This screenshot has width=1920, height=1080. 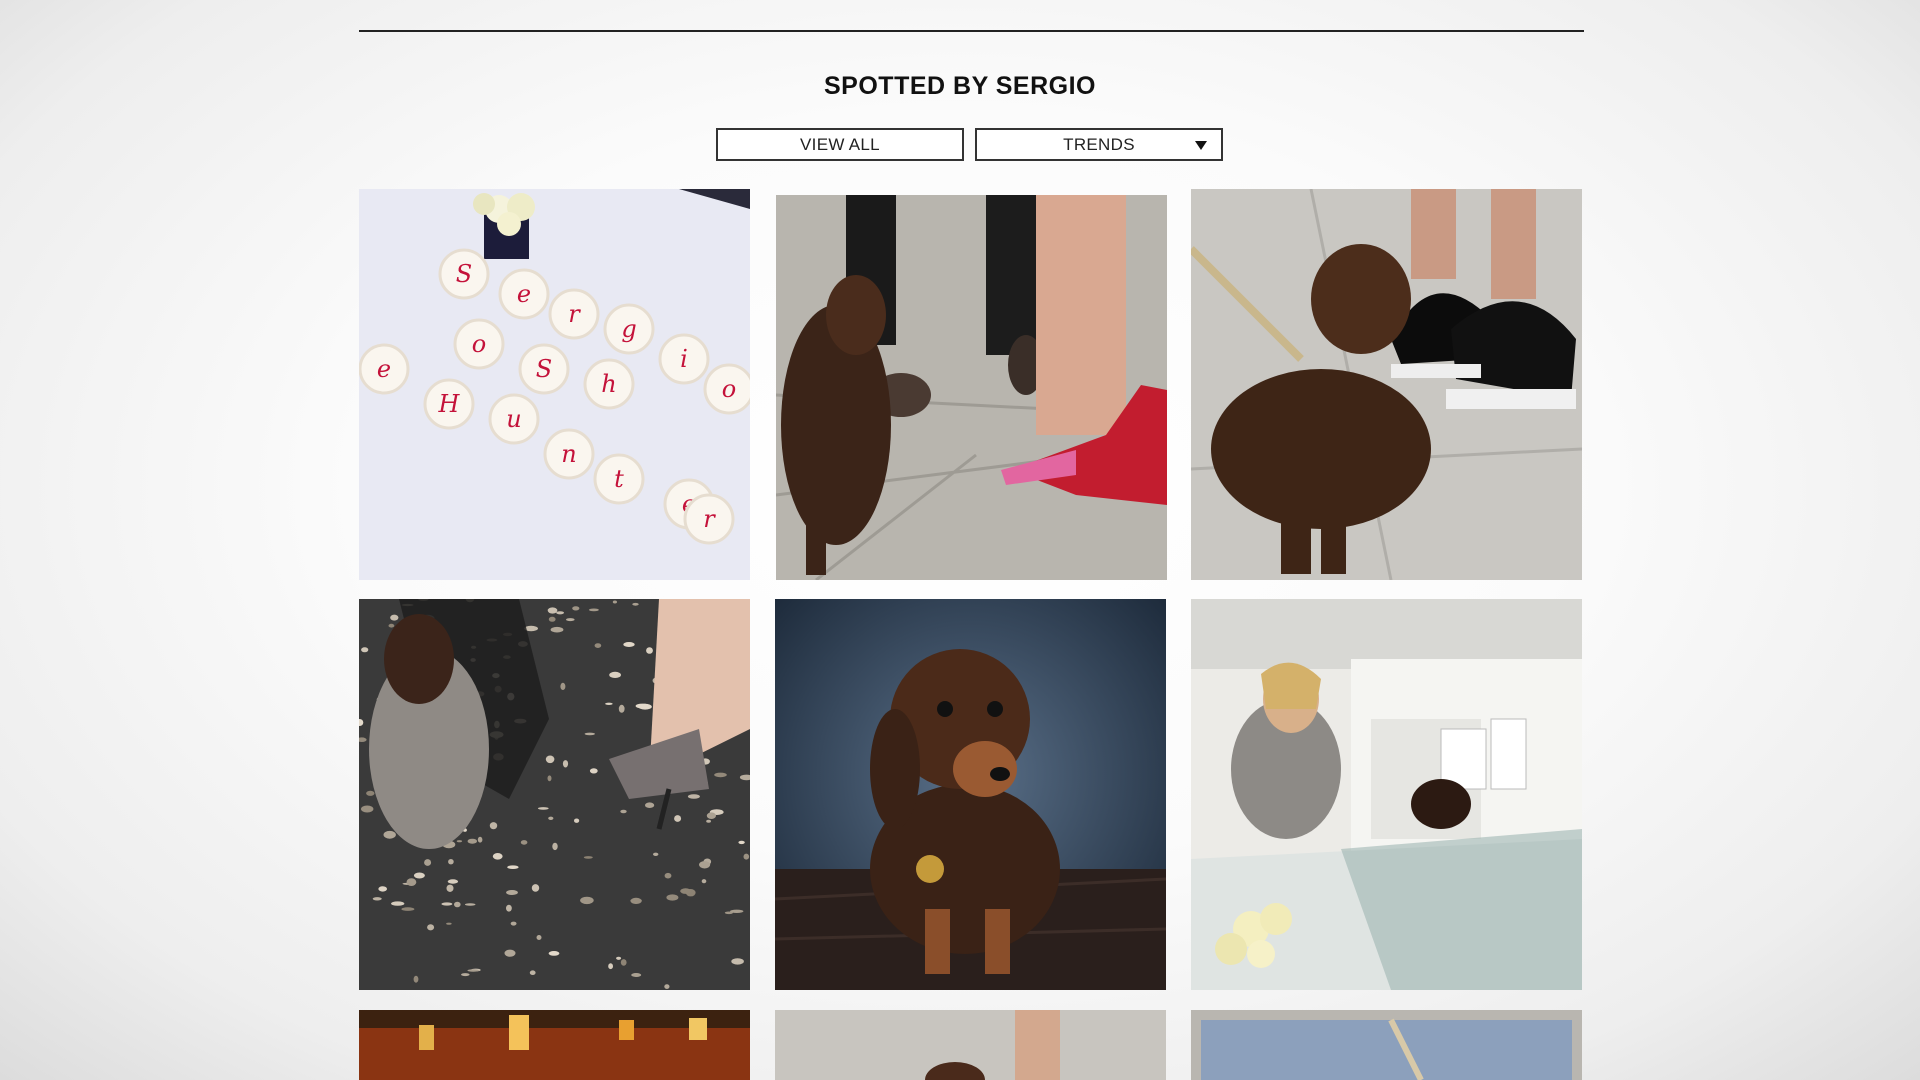 I want to click on cupcake-letter: H, so click(x=449, y=404).